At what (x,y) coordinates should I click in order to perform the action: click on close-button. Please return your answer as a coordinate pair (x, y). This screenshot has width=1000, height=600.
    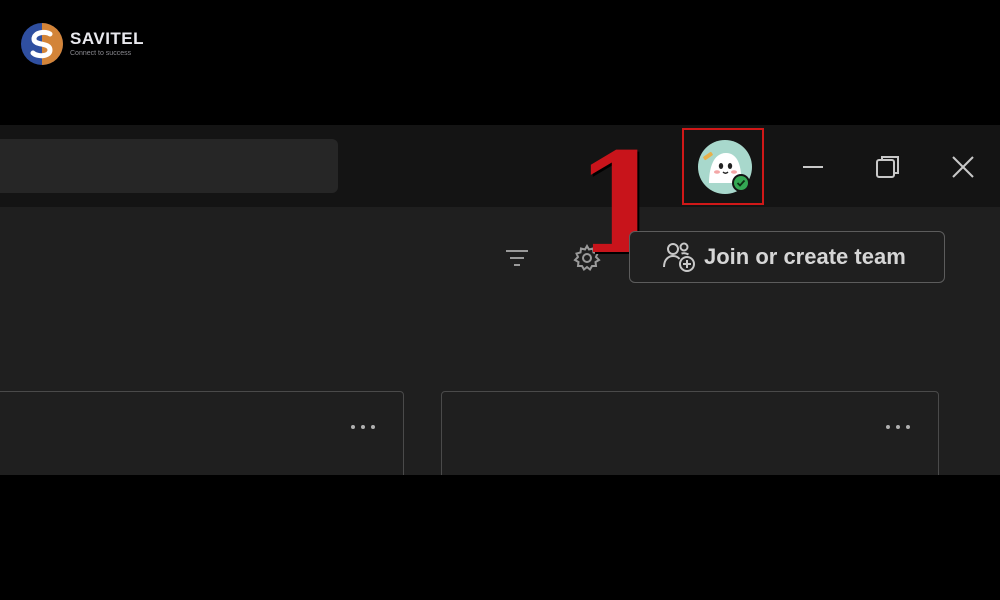
    Looking at the image, I should click on (963, 167).